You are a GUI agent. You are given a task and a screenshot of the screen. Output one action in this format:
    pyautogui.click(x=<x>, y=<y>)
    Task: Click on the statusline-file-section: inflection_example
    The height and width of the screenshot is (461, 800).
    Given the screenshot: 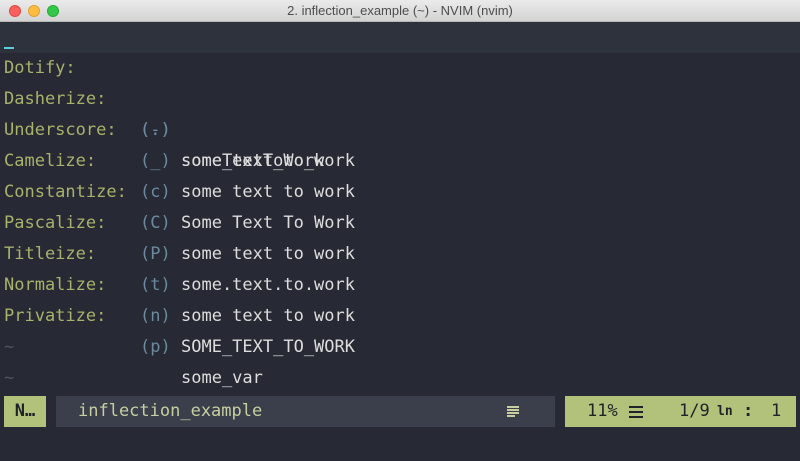 What is the action you would take?
    pyautogui.click(x=305, y=411)
    